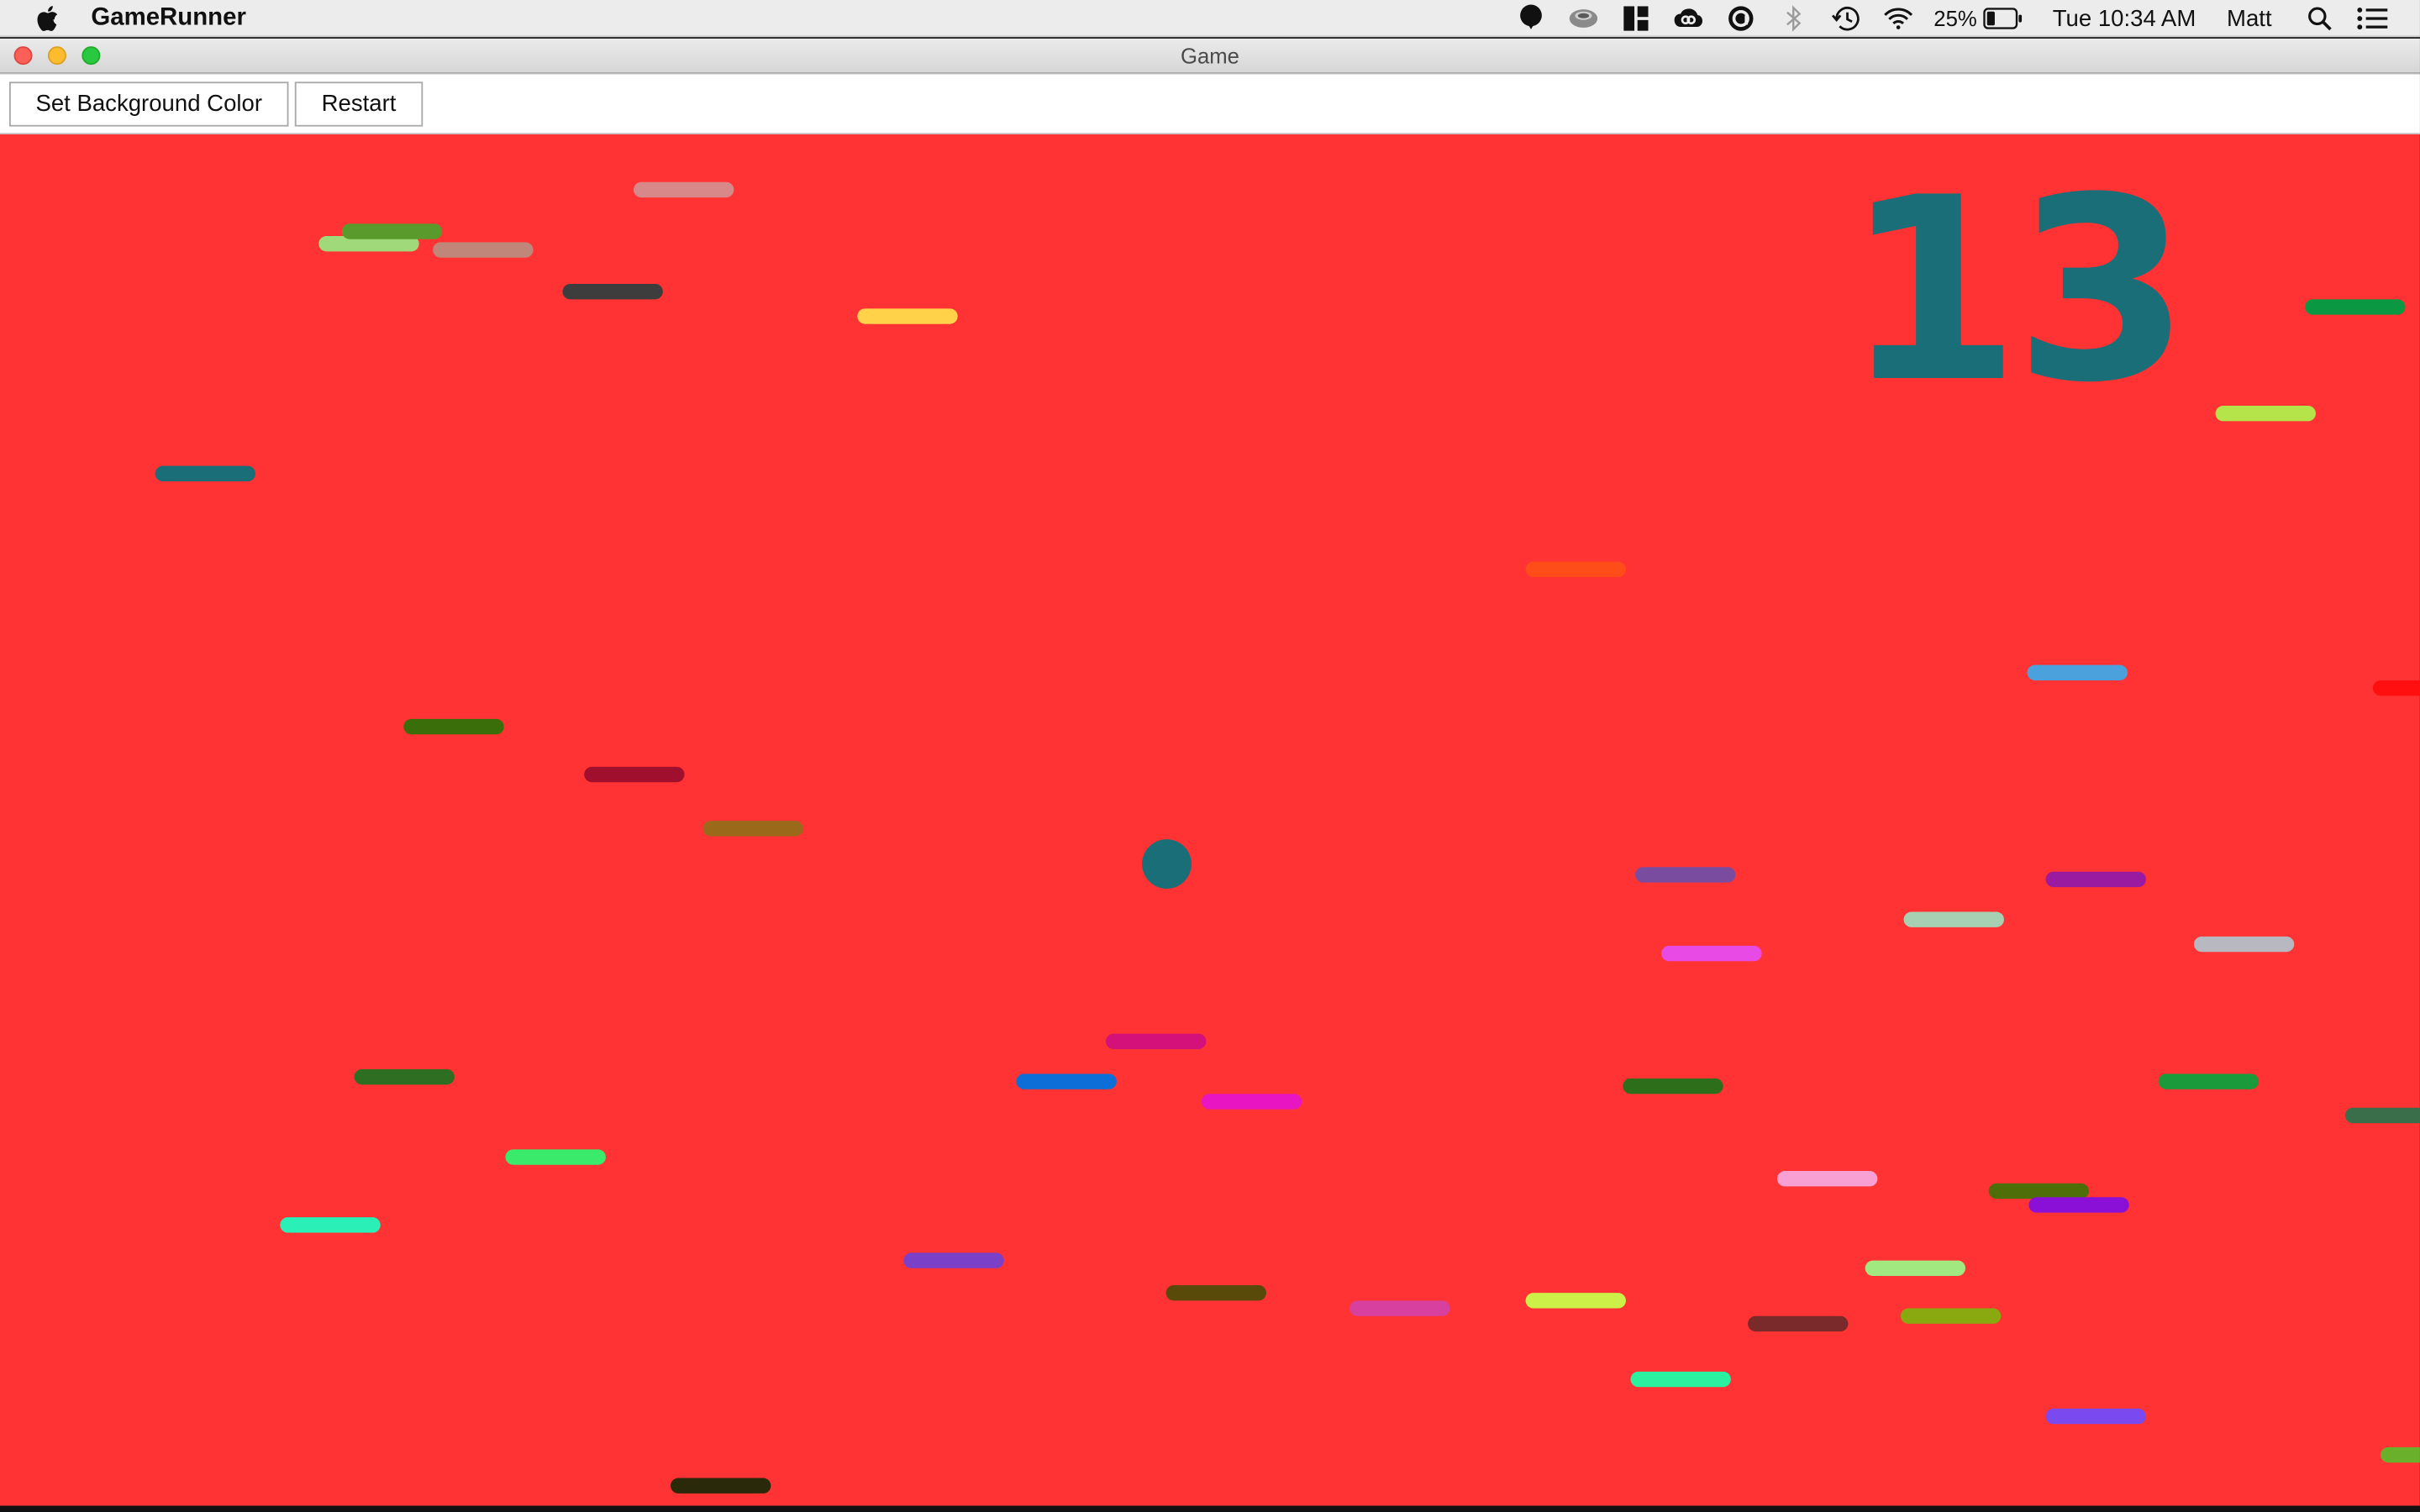  Describe the element at coordinates (1167, 864) in the screenshot. I see `player-ball` at that location.